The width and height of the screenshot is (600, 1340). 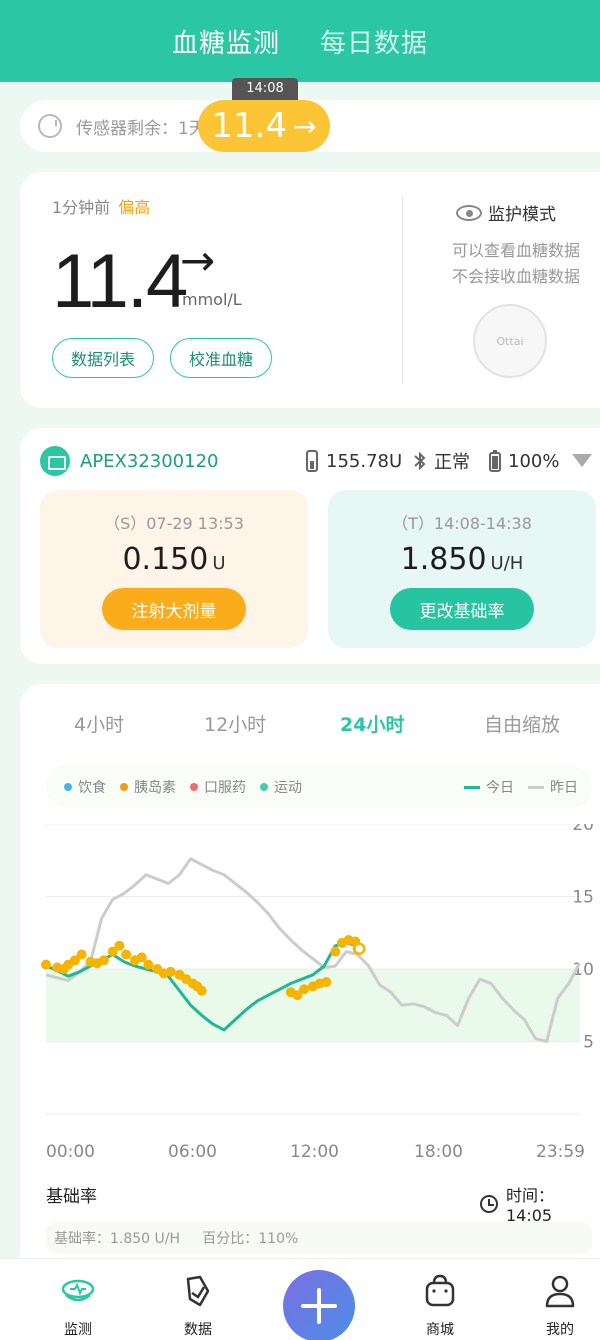 What do you see at coordinates (165, 559) in the screenshot?
I see `bolus-amount: 0.150` at bounding box center [165, 559].